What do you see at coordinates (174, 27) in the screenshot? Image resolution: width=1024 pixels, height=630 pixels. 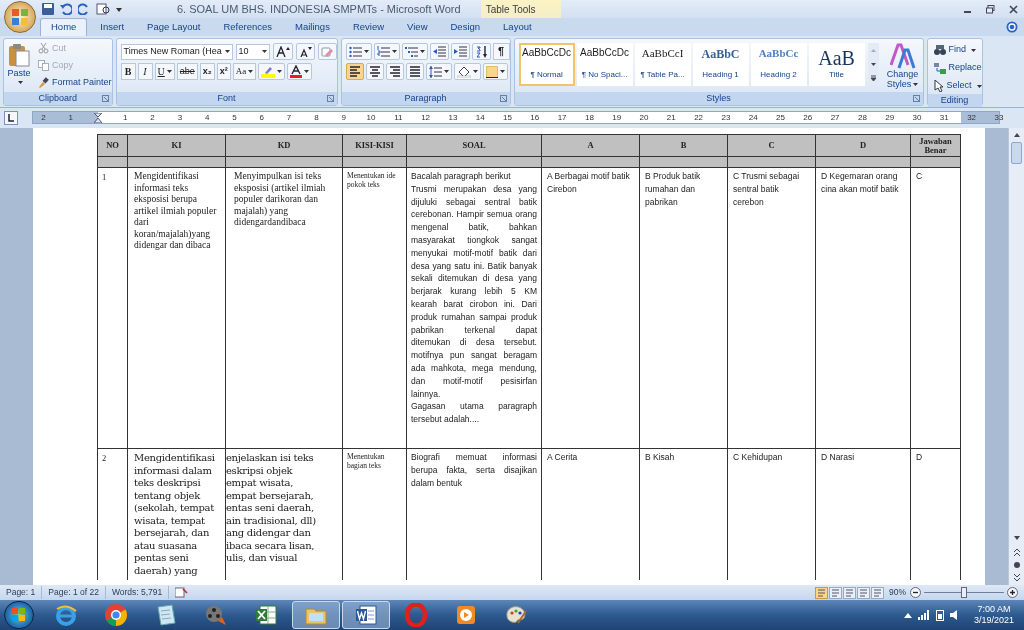 I see `ribbon-tab: Page Layout` at bounding box center [174, 27].